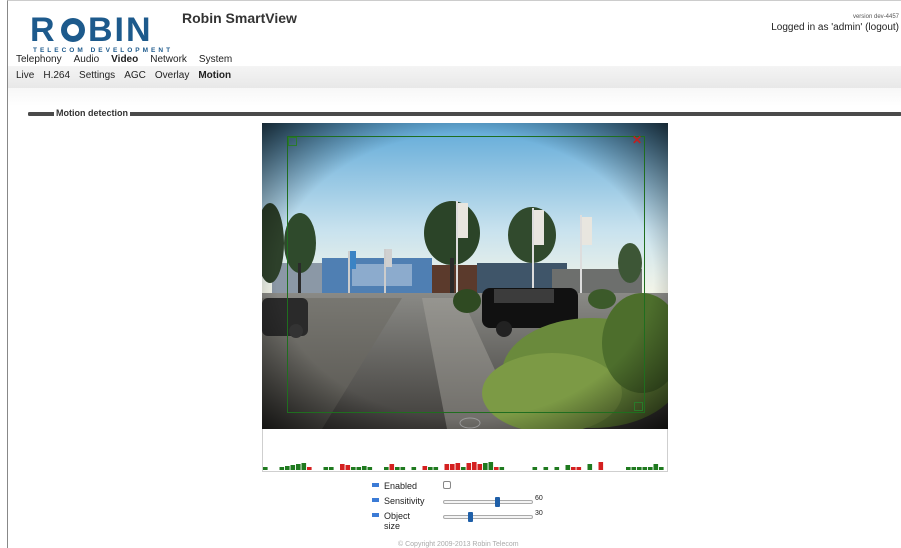  I want to click on subnav-settings: Settings, so click(97, 75).